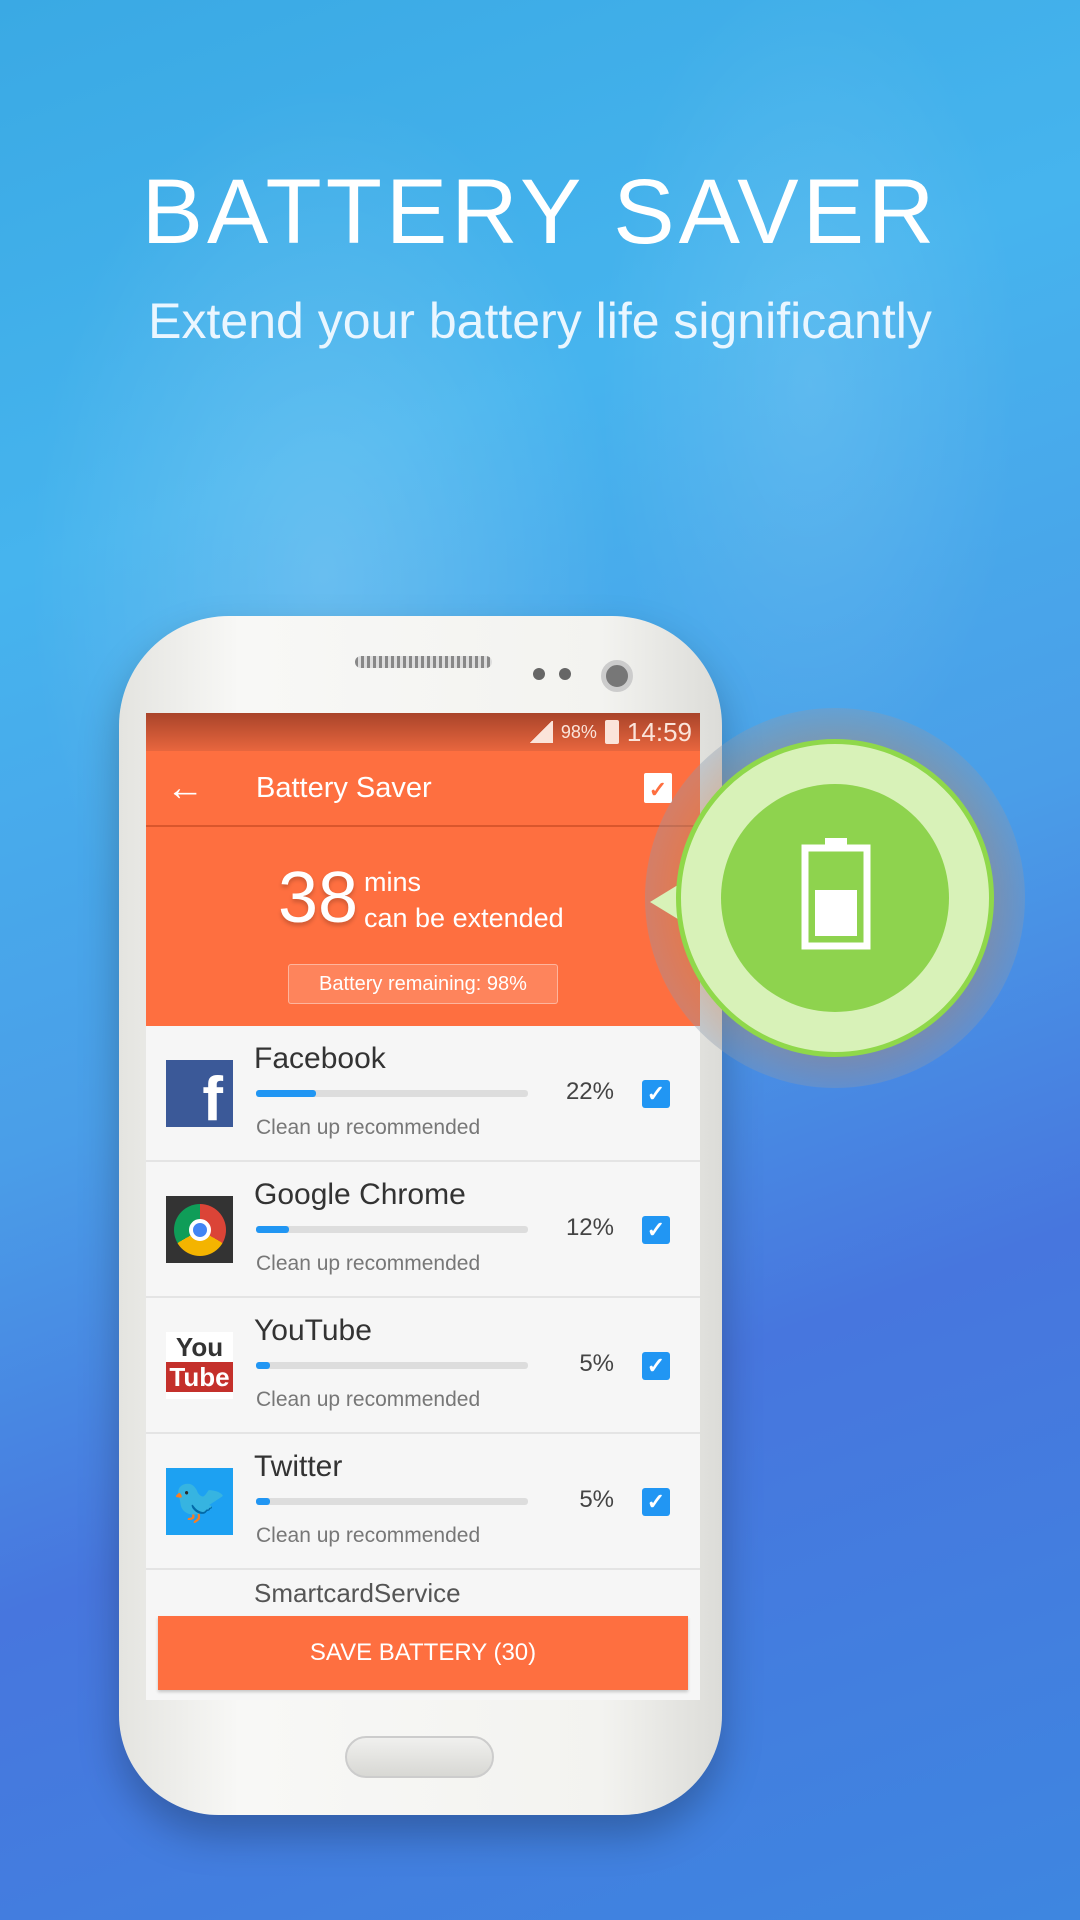 The image size is (1080, 1920). What do you see at coordinates (298, 1466) in the screenshot?
I see `app-name: Twitter` at bounding box center [298, 1466].